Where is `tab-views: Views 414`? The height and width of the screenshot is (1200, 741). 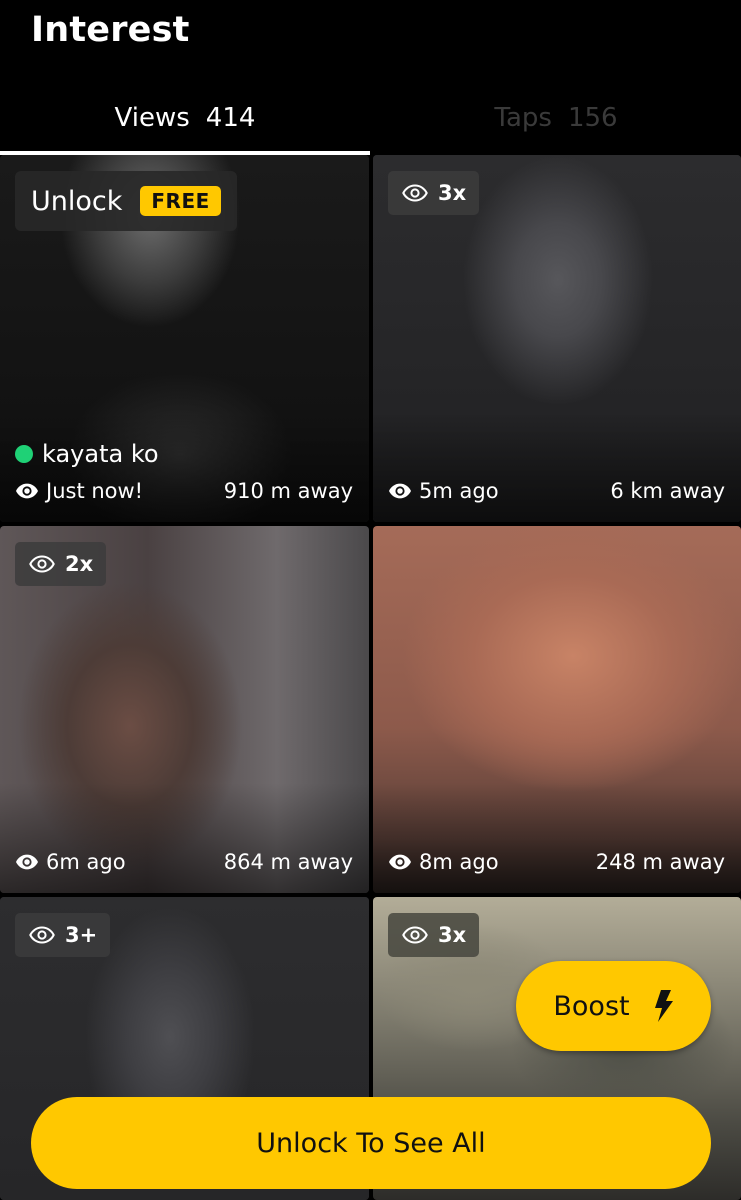 tab-views: Views 414 is located at coordinates (185, 117).